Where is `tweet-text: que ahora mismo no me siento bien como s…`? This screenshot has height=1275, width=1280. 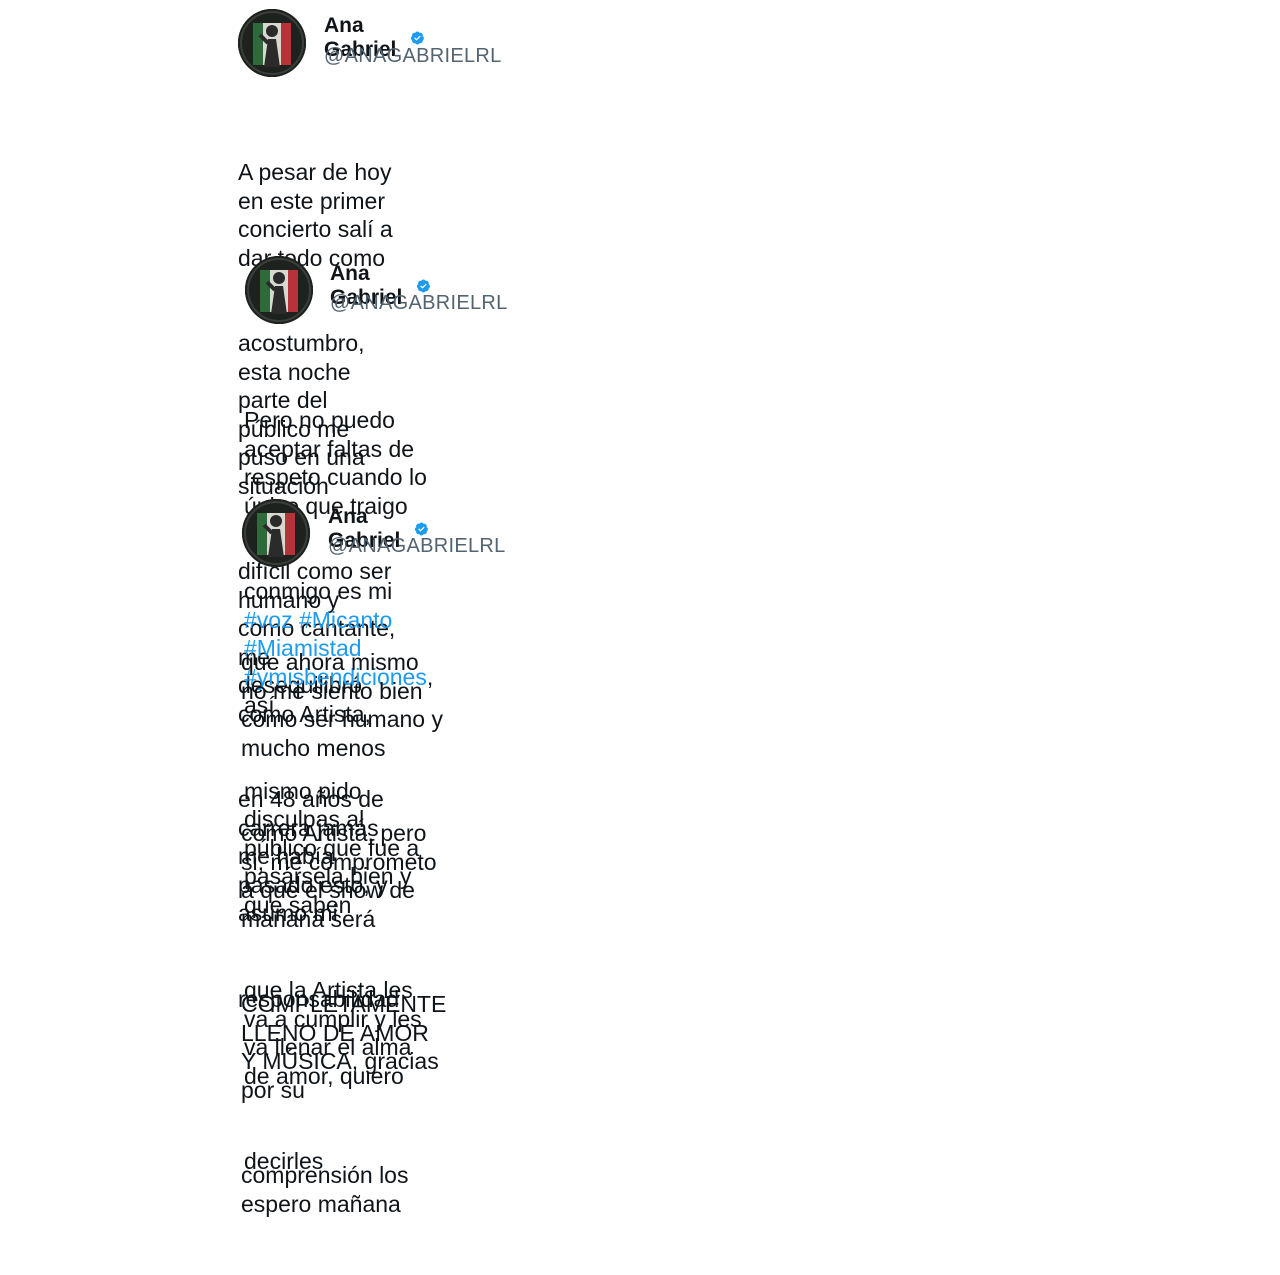
tweet-text: que ahora mismo no me siento bien como s… is located at coordinates (343, 933).